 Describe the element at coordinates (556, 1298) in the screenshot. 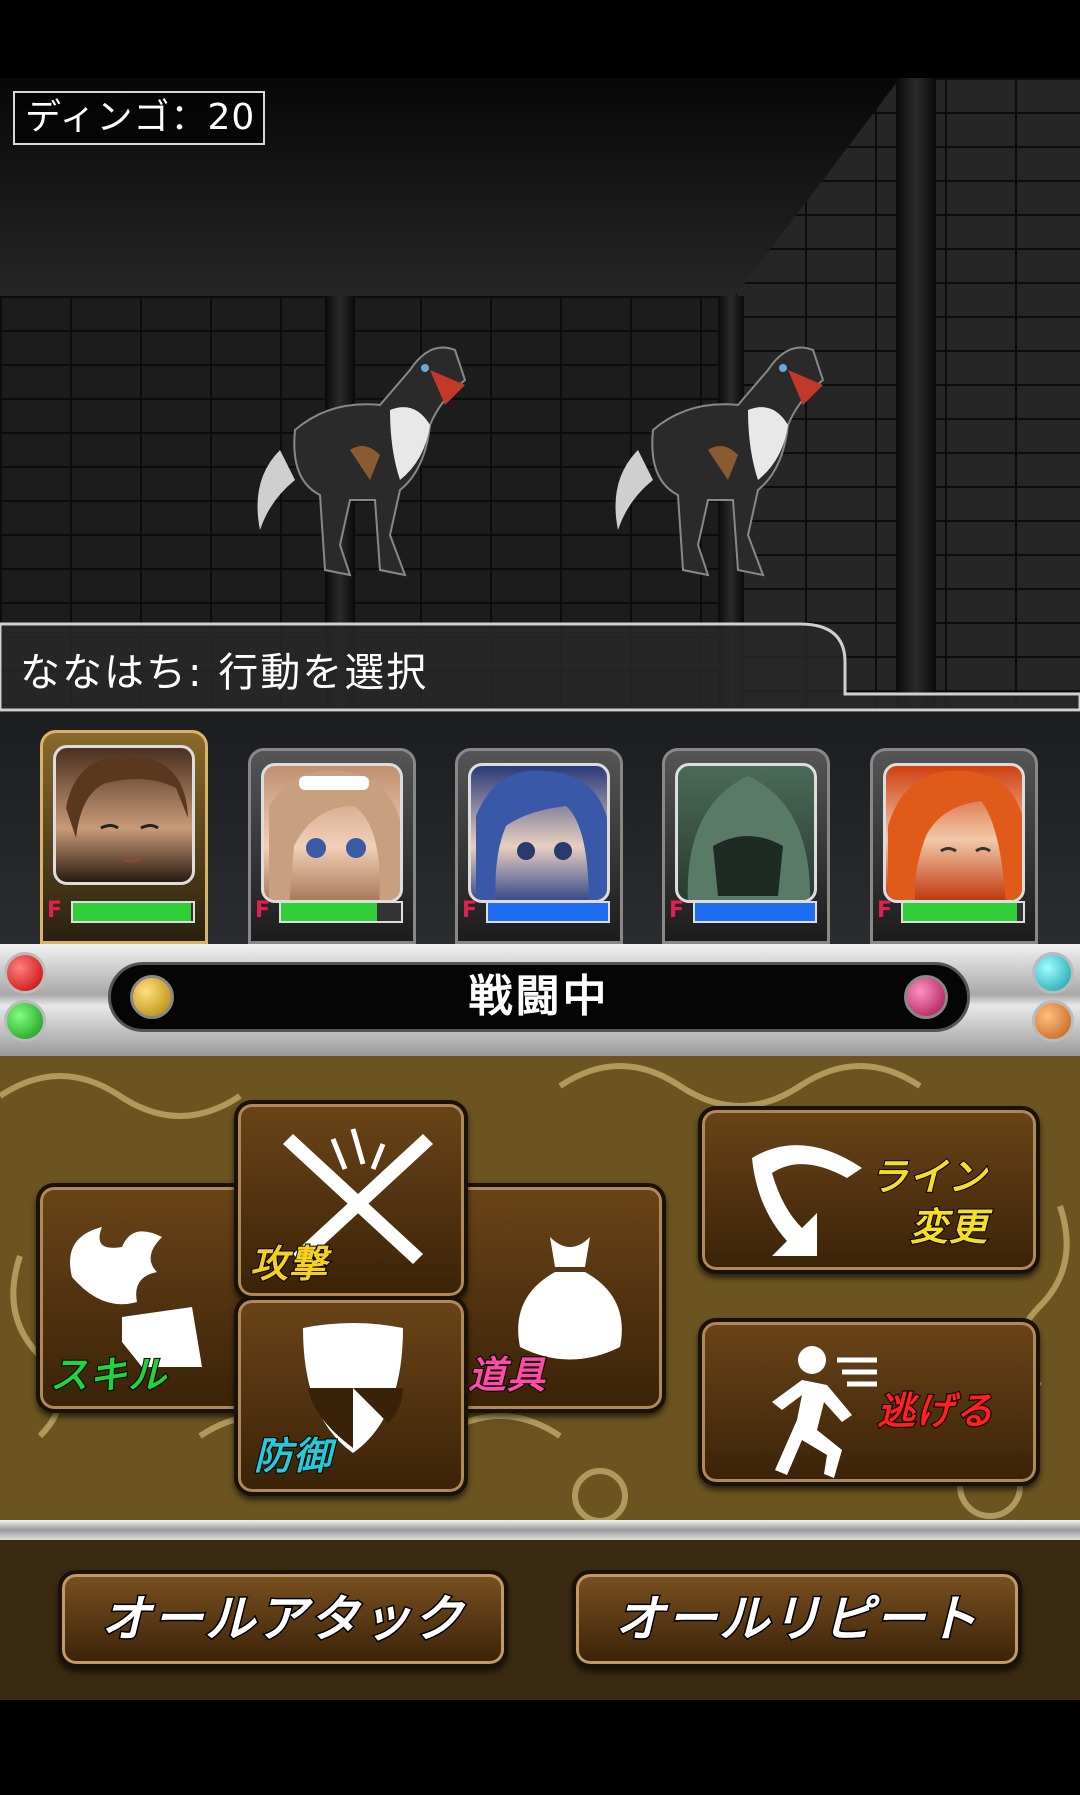

I see `item-button: 道具` at that location.